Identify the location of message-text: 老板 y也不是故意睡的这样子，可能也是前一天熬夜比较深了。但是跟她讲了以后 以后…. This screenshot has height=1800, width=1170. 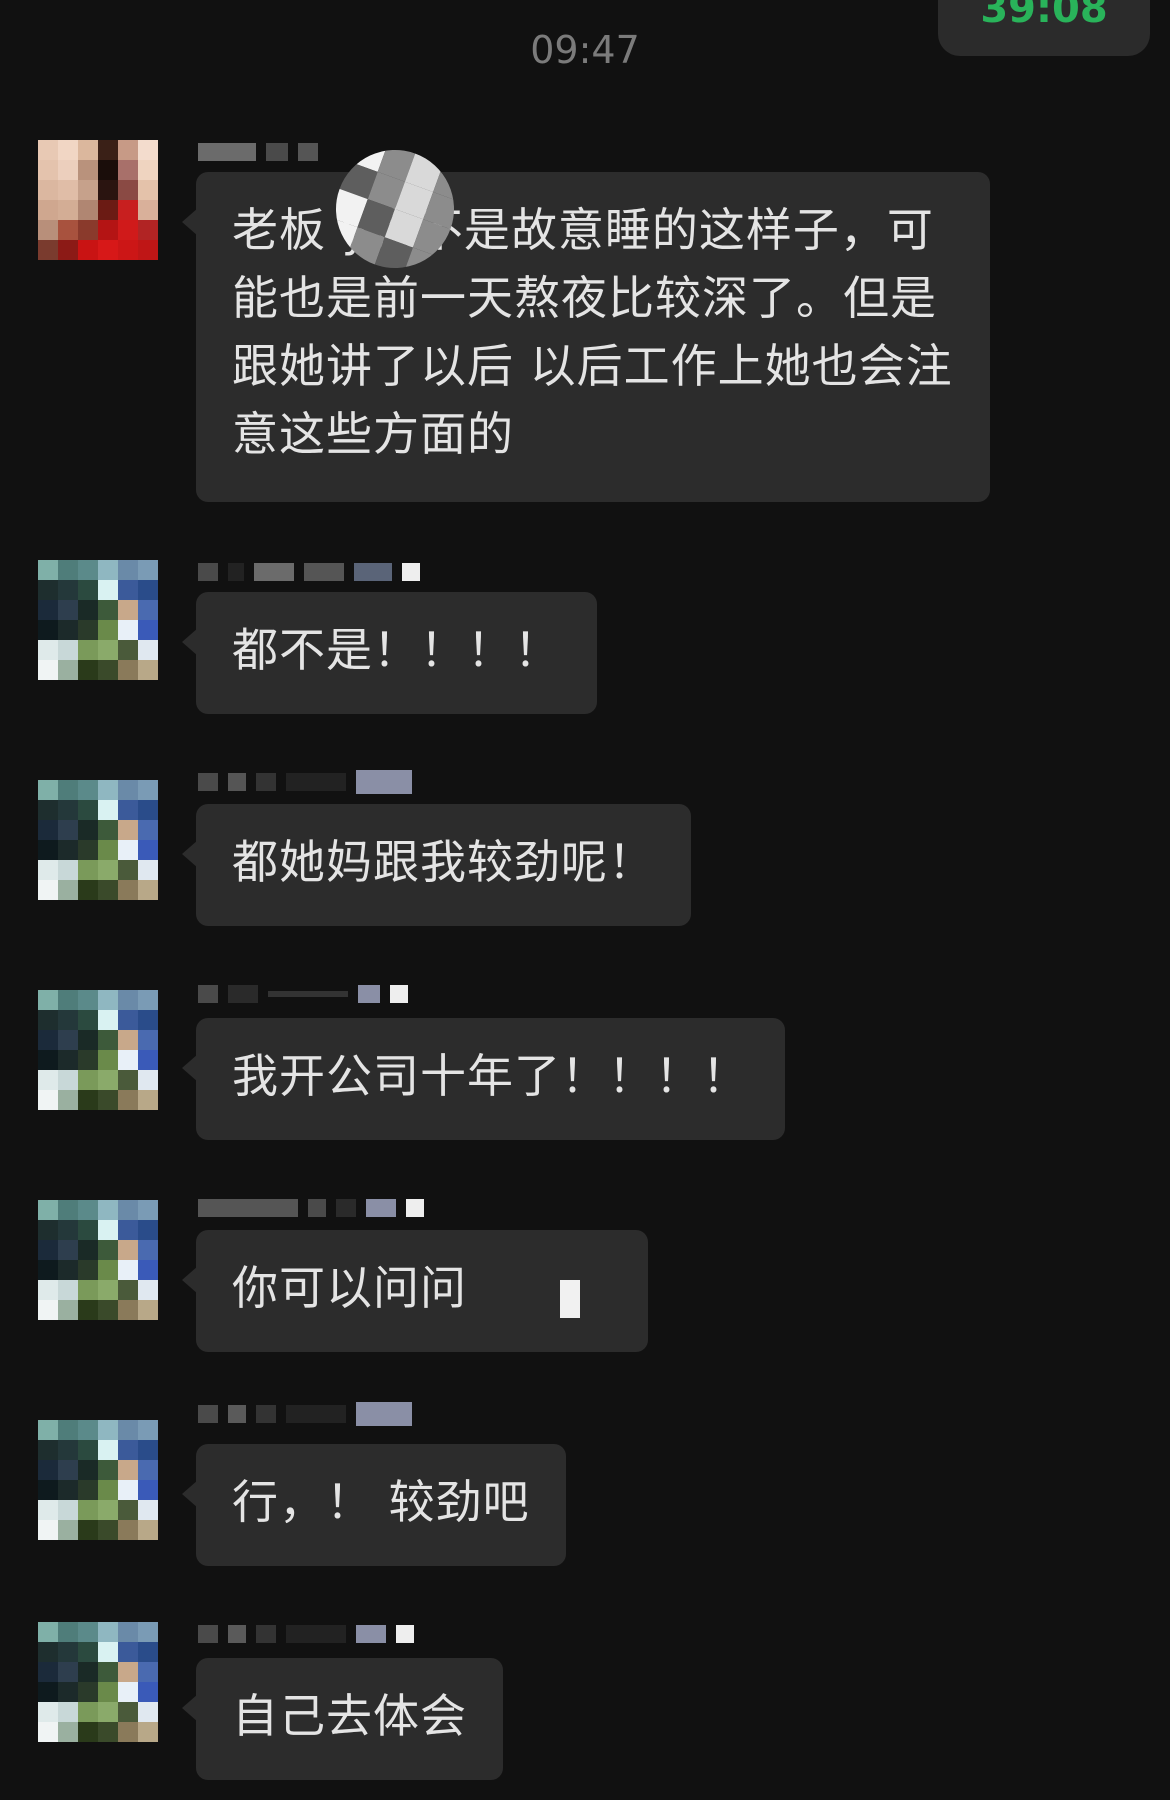
(592, 332).